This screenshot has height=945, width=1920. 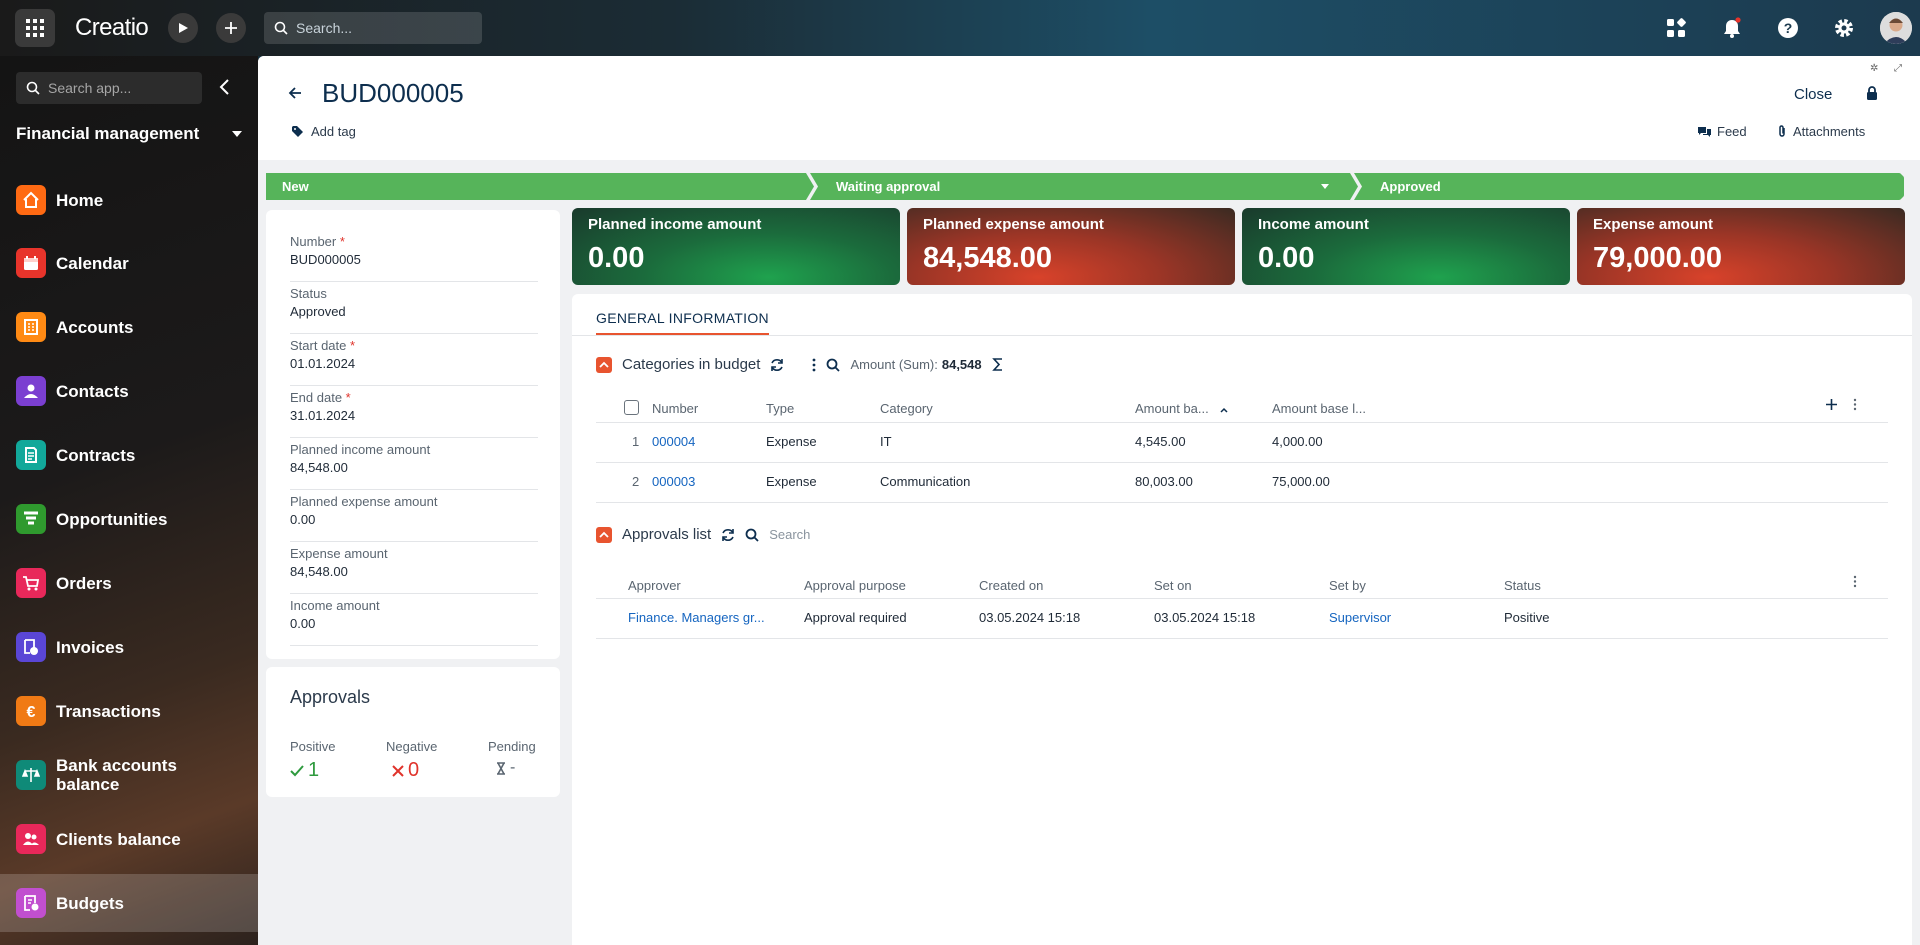 I want to click on sidebar-item-contacts: Contacts, so click(x=129, y=391).